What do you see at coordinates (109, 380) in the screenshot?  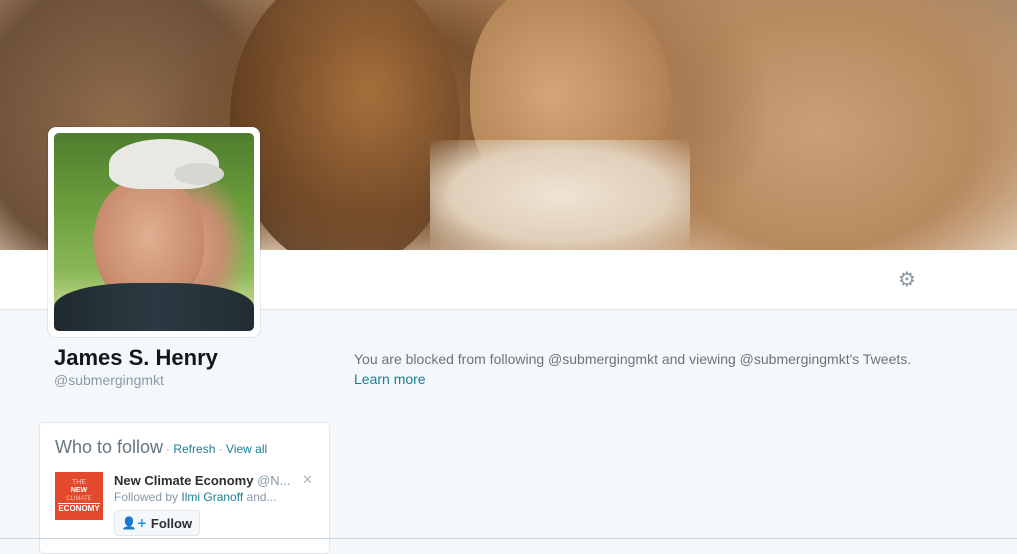 I see `profile-handle: @submergingmkt` at bounding box center [109, 380].